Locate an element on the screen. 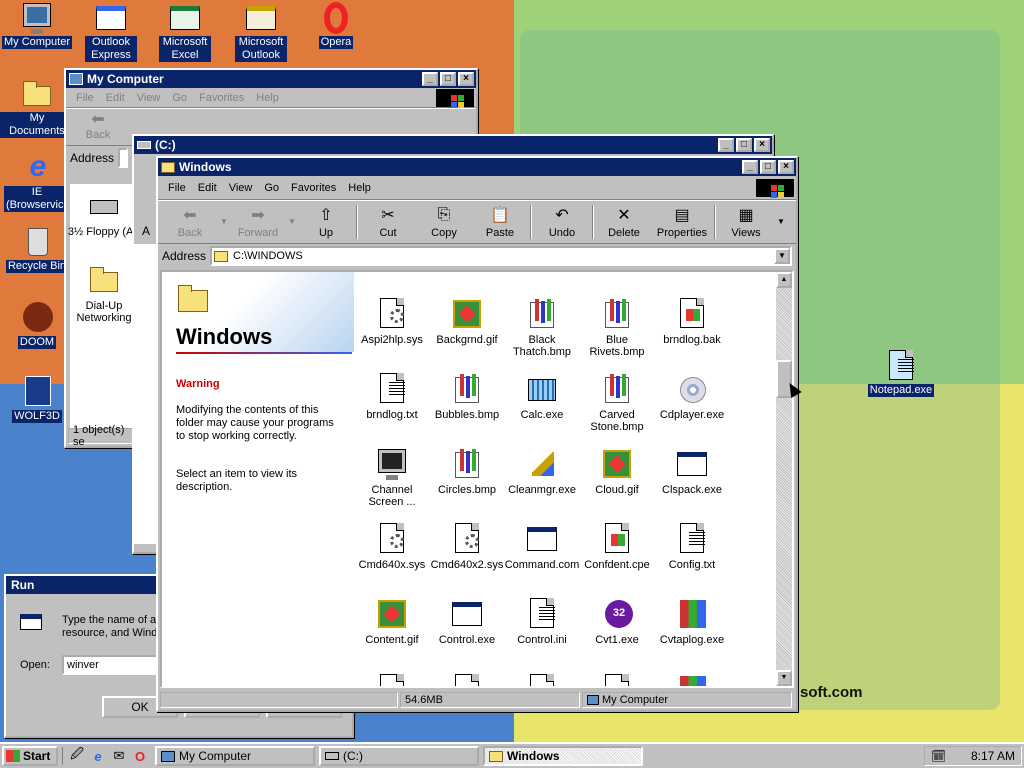 Image resolution: width=1024 pixels, height=768 pixels. file-item: Cvtaplog.exe is located at coordinates (692, 622).